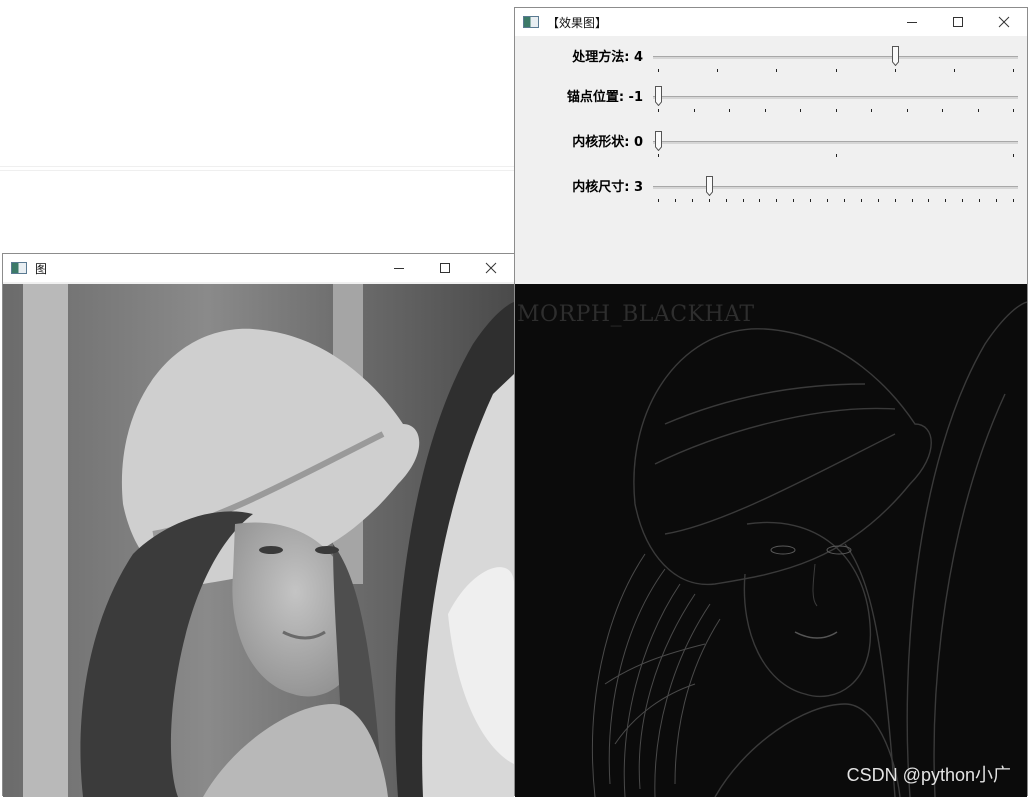 Image resolution: width=1029 pixels, height=797 pixels. Describe the element at coordinates (607, 142) in the screenshot. I see `trackbar-label: 内核形状: 0` at that location.